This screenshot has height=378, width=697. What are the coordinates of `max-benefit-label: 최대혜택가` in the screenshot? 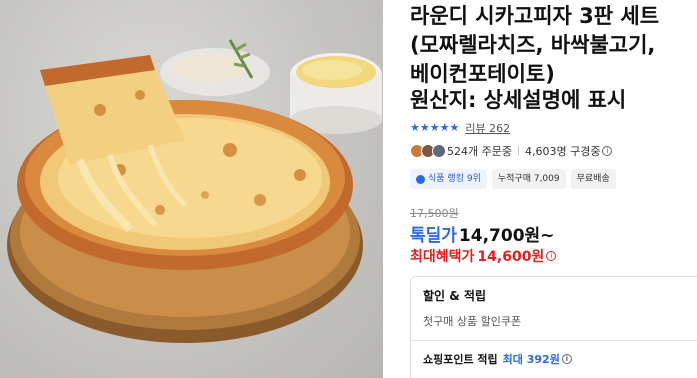 It's located at (442, 257).